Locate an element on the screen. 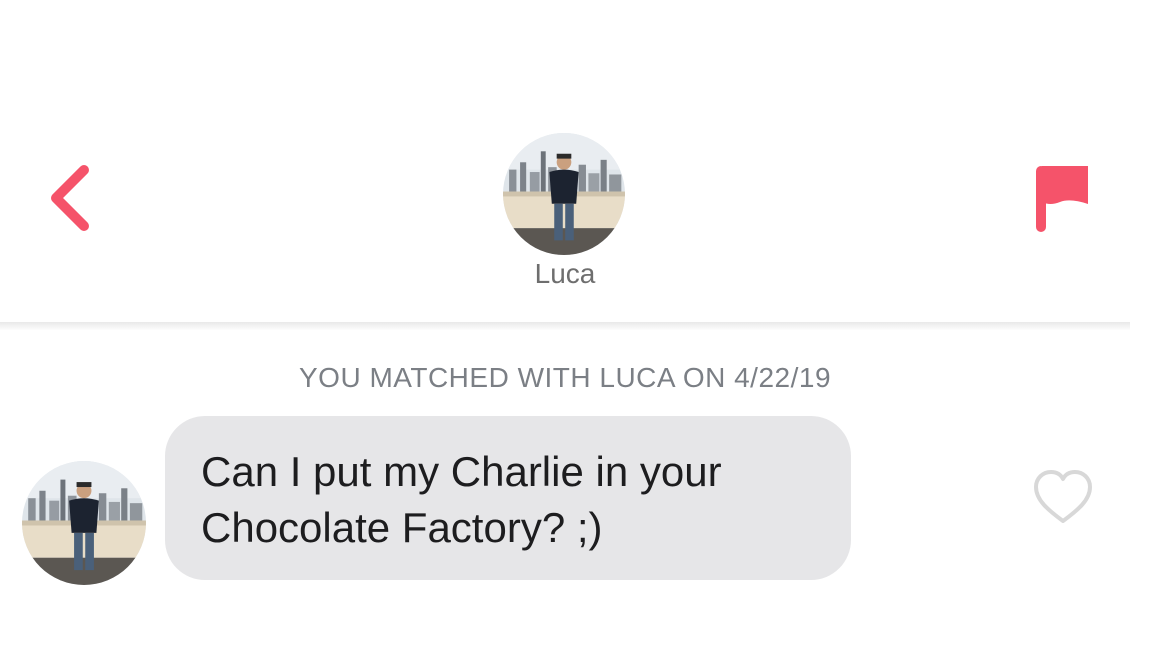 The image size is (1168, 650). chevron-left-icon is located at coordinates (70, 198).